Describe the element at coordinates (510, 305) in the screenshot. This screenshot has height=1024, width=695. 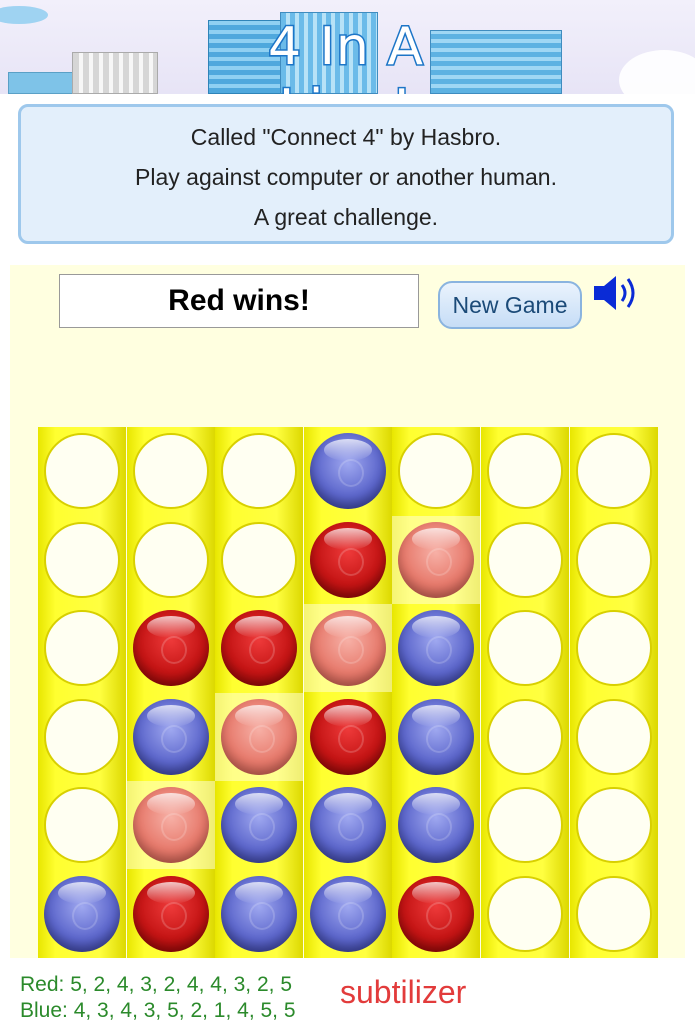
I see `new-game-button: New Game` at that location.